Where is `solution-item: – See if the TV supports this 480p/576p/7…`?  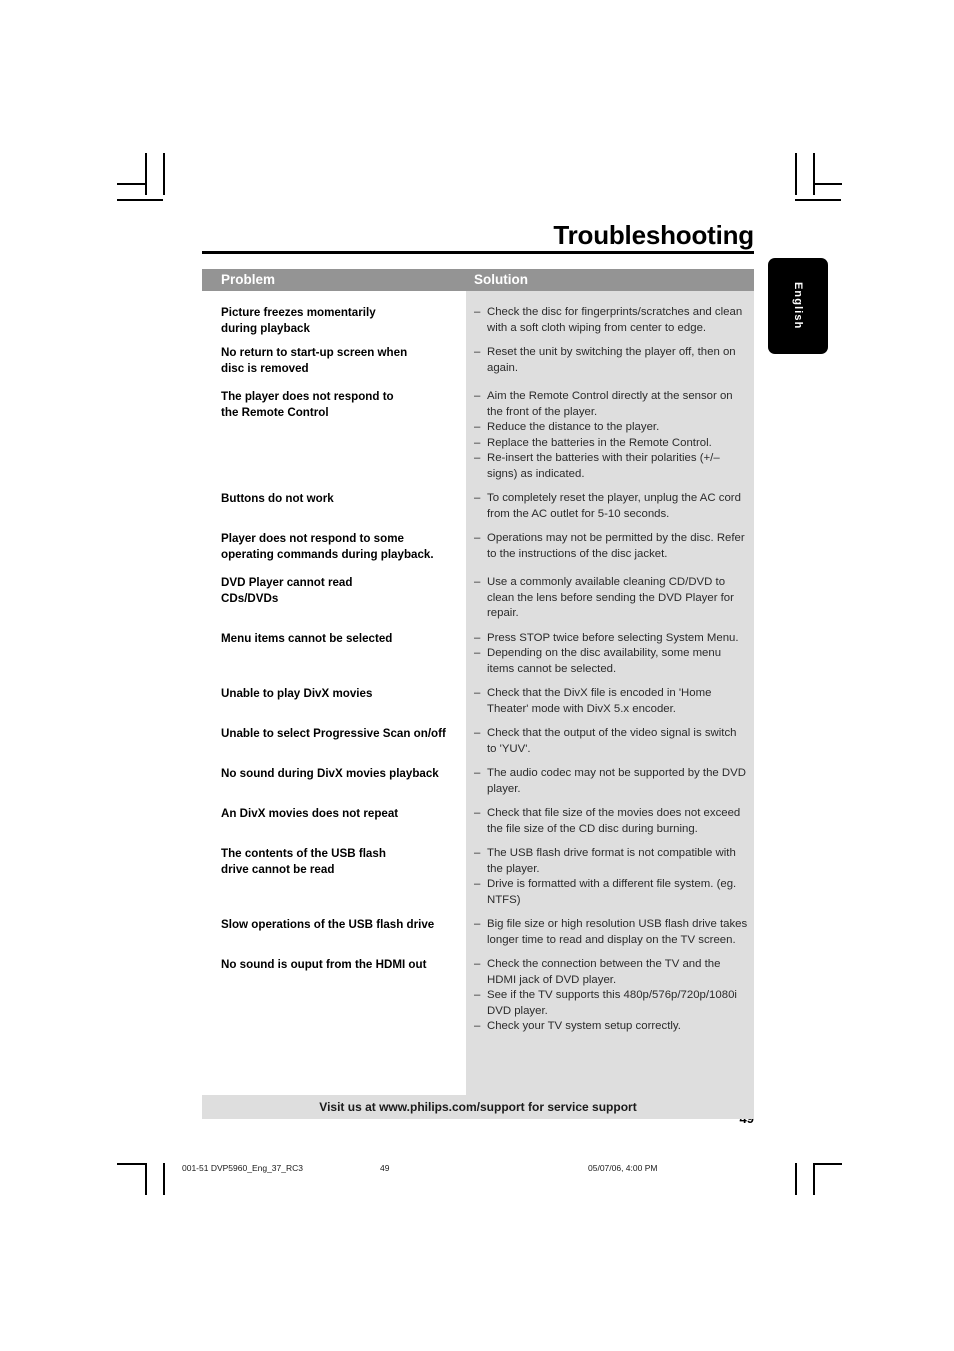
solution-item: – See if the TV supports this 480p/576p/7… is located at coordinates (611, 1003).